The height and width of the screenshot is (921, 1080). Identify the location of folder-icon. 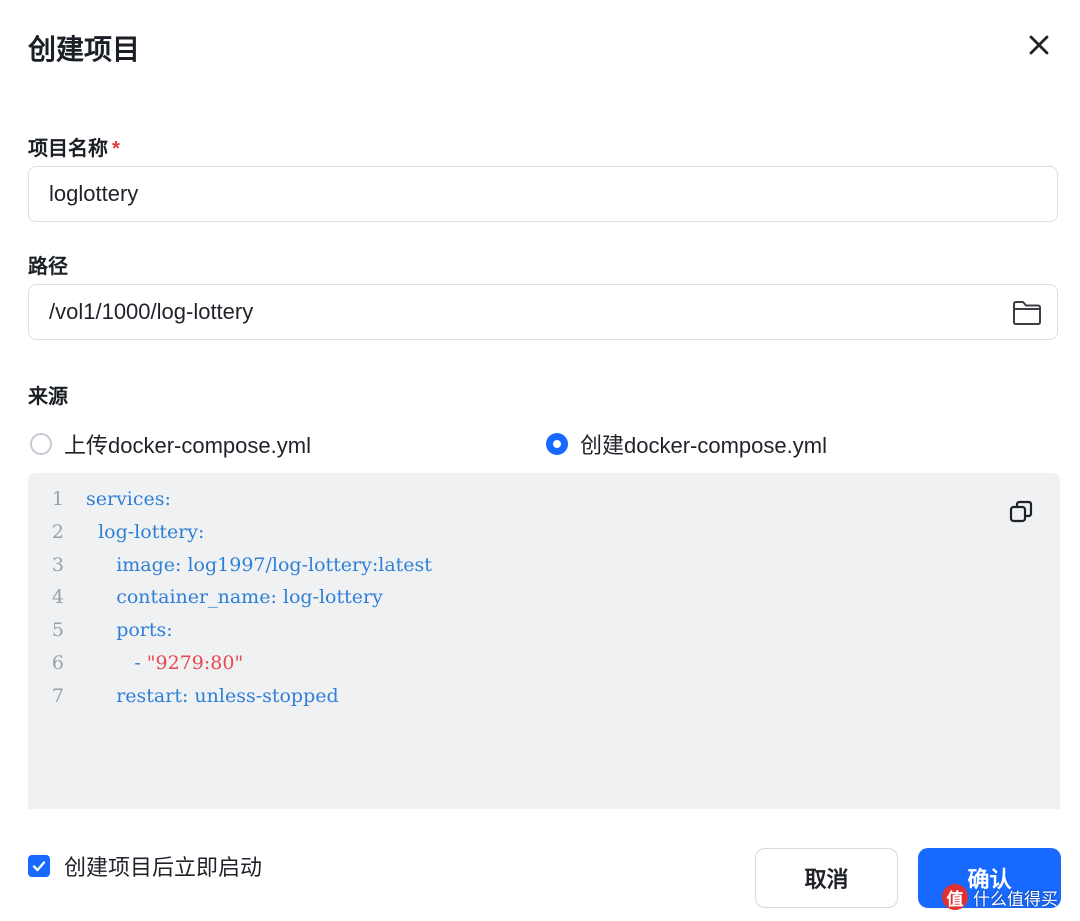
(1027, 313).